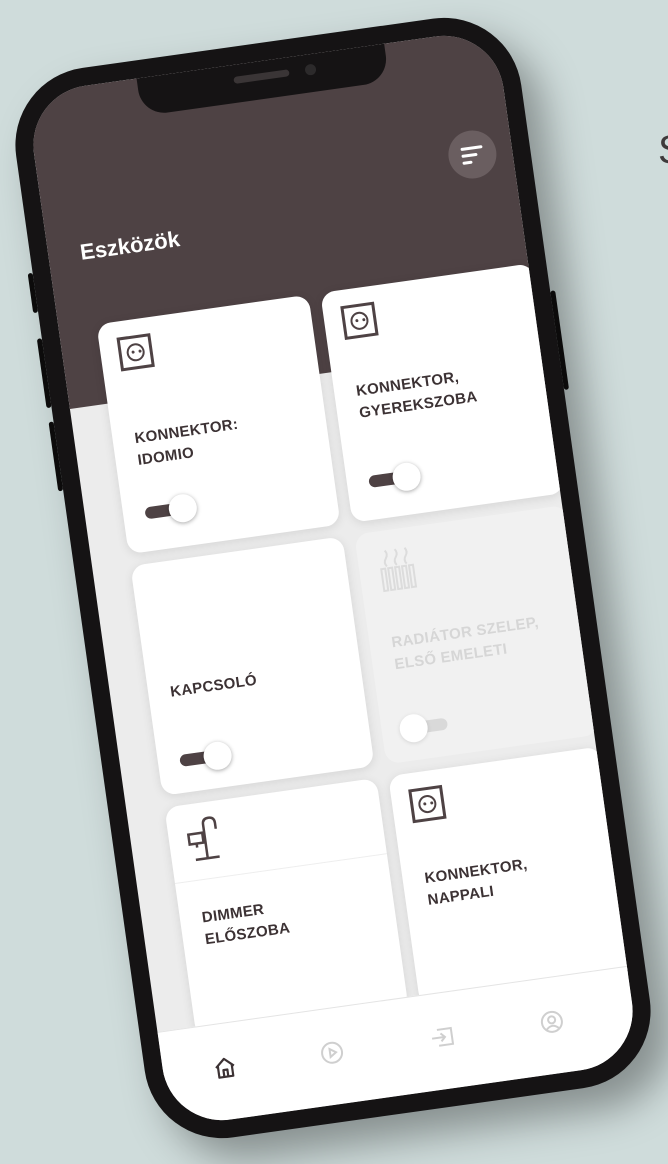 This screenshot has width=668, height=1164. I want to click on device-card-konnektor-gyerekszoba: KONNEKTOR, GYEREKSZOBA, so click(442, 393).